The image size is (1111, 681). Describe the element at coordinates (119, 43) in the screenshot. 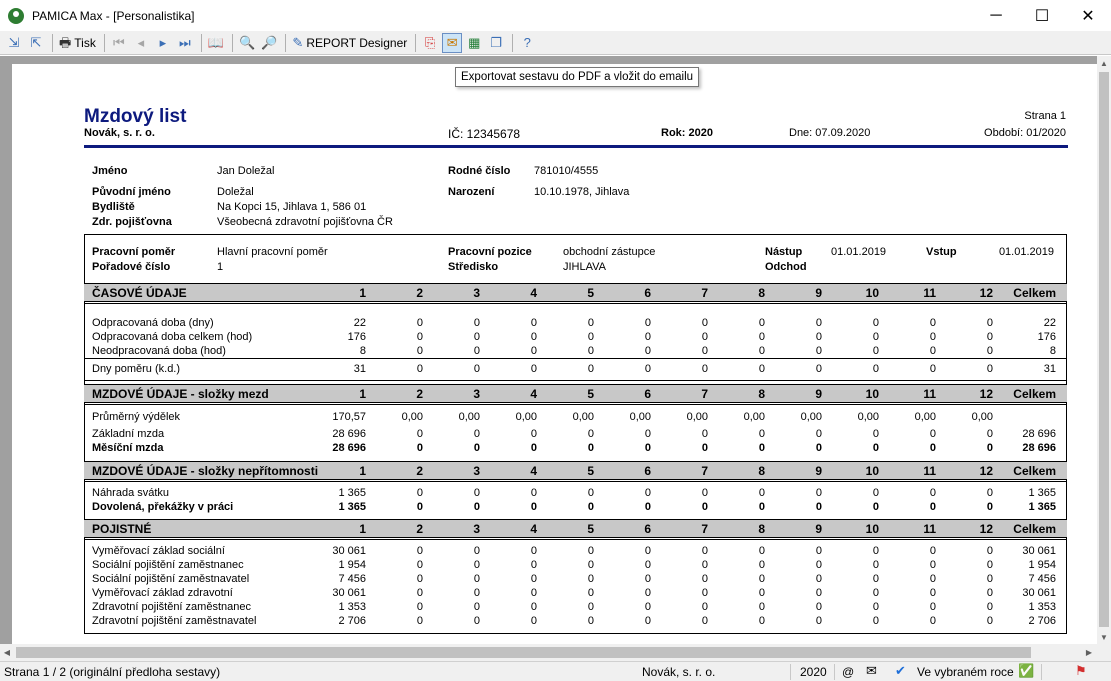

I see `first-page-icon: ⏮` at that location.